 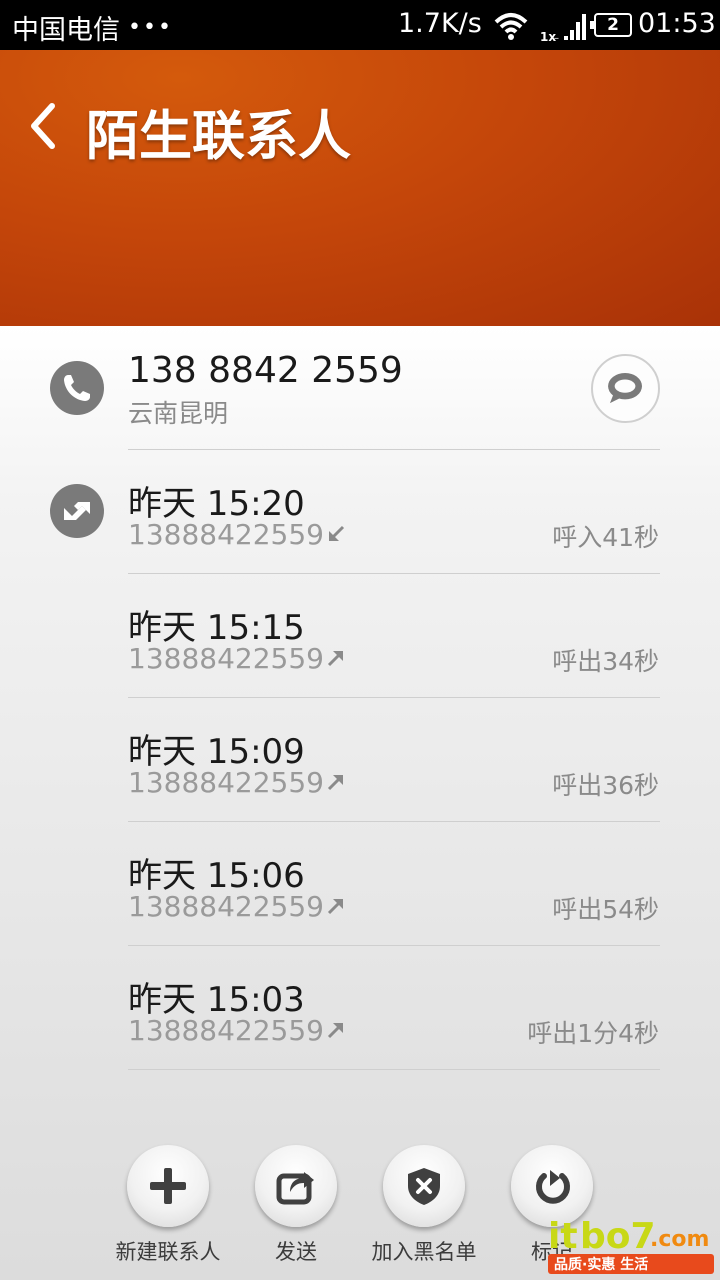 What do you see at coordinates (563, 1236) in the screenshot?
I see `svg-text: it` at bounding box center [563, 1236].